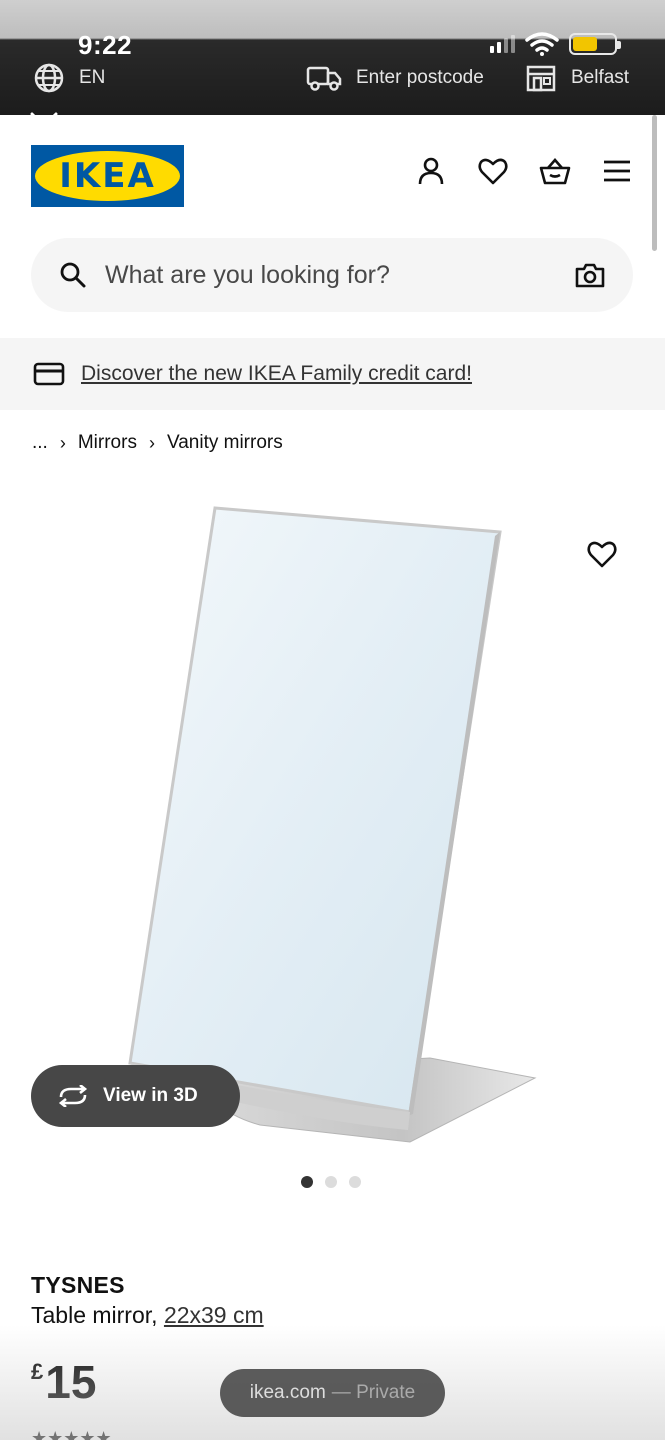 The width and height of the screenshot is (665, 1440). Describe the element at coordinates (92, 77) in the screenshot. I see `language-label: EN` at that location.